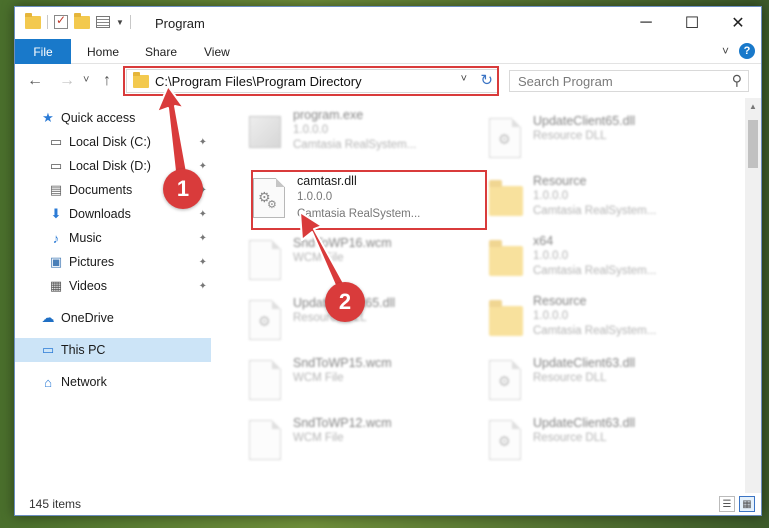  What do you see at coordinates (565, 81) in the screenshot?
I see `search-placeholder: Search Program` at bounding box center [565, 81].